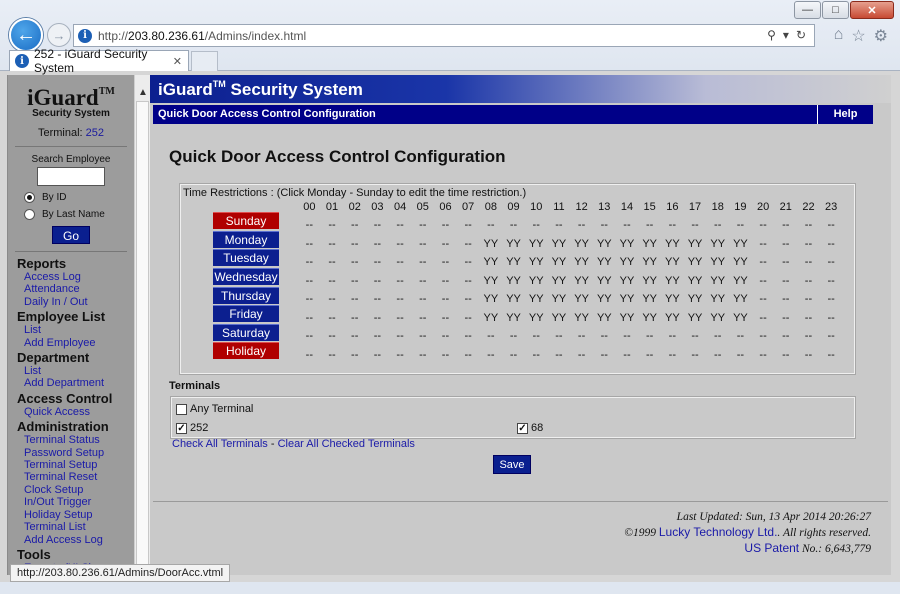 This screenshot has height=594, width=900. I want to click on us-patent-link: US Patent, so click(771, 548).